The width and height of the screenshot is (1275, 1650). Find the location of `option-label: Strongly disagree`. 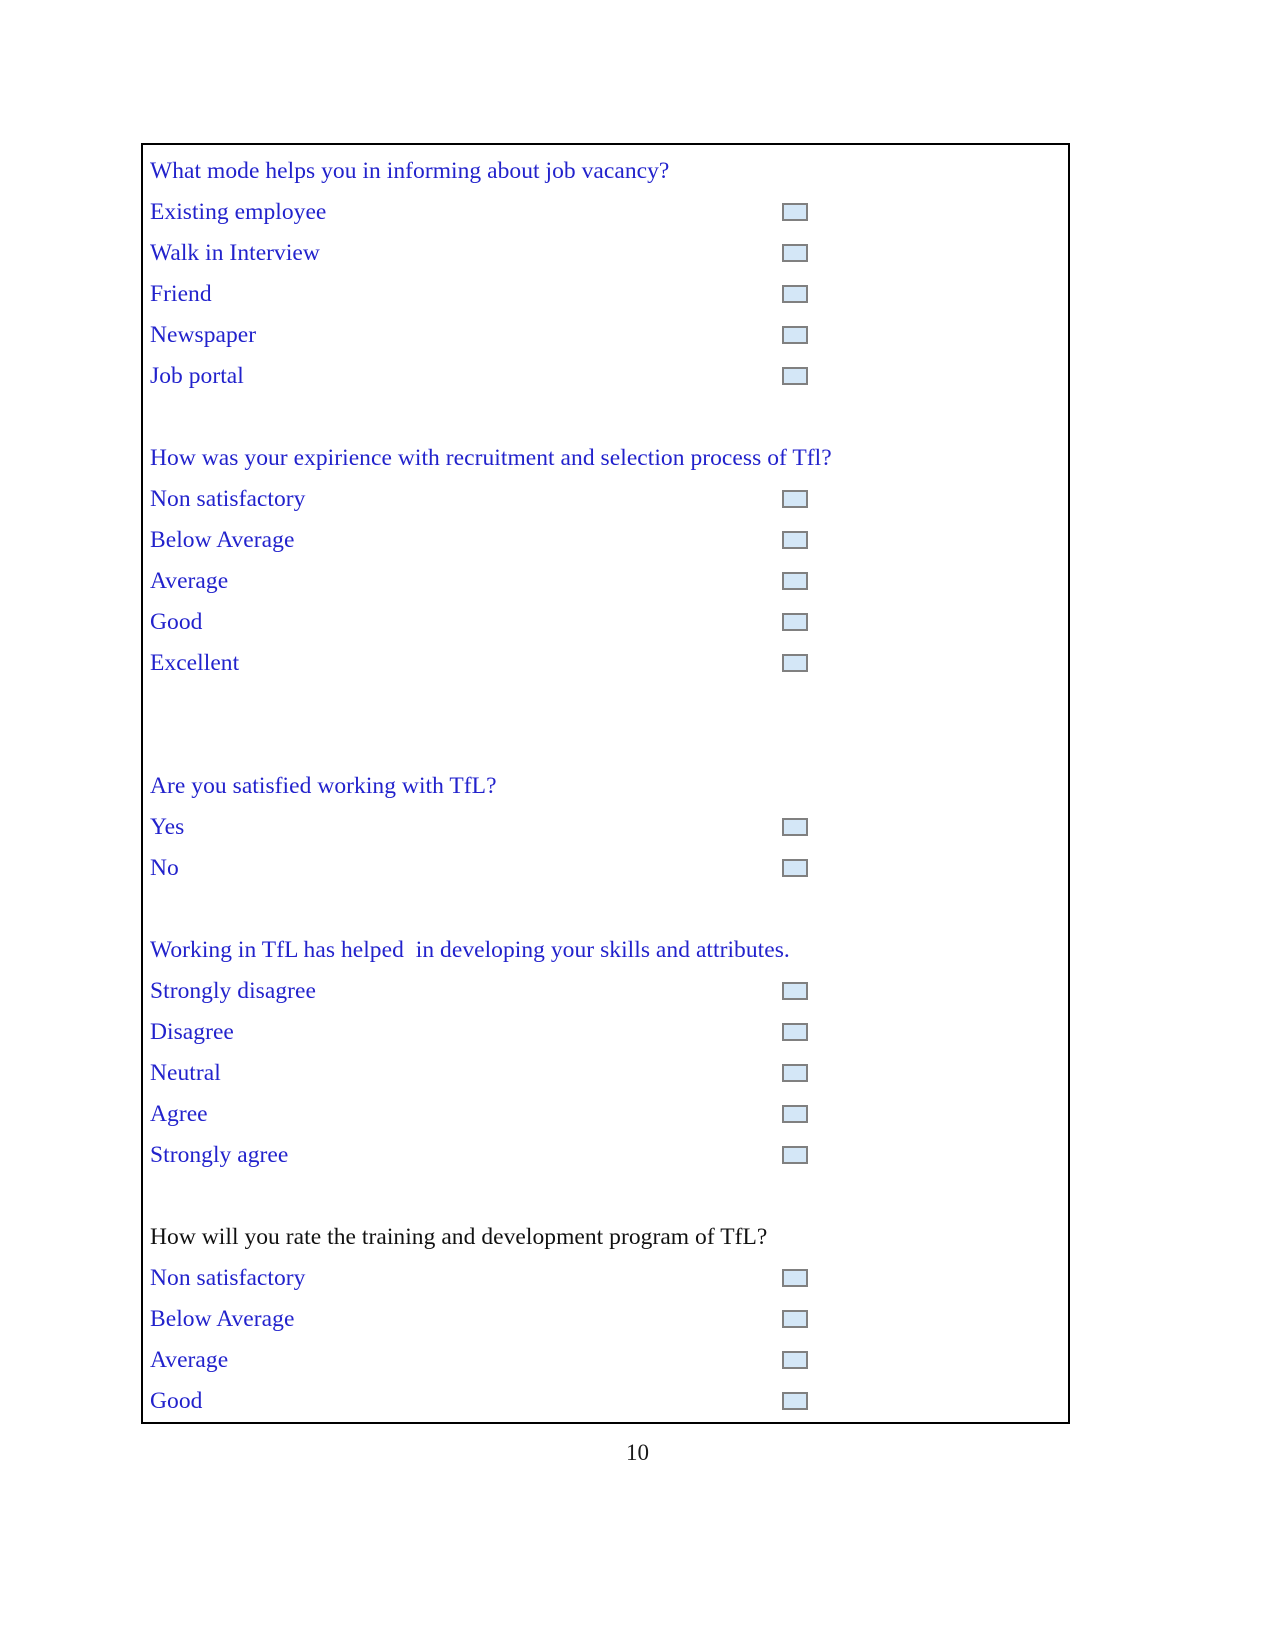

option-label: Strongly disagree is located at coordinates (233, 991).